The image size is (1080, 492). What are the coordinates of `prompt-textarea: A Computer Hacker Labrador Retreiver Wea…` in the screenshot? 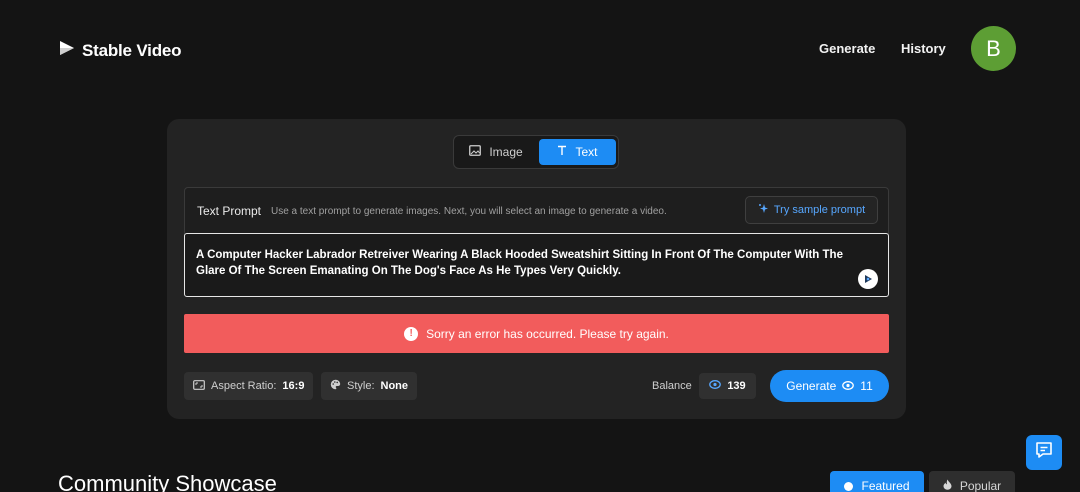 It's located at (536, 265).